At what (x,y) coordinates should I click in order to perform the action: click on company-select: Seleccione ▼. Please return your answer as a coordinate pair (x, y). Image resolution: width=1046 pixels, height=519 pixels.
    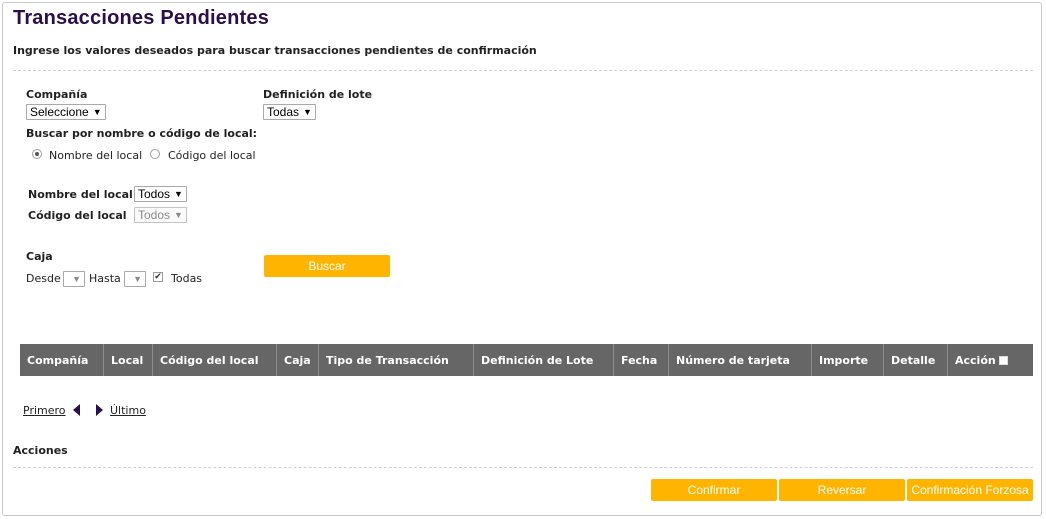
    Looking at the image, I should click on (66, 112).